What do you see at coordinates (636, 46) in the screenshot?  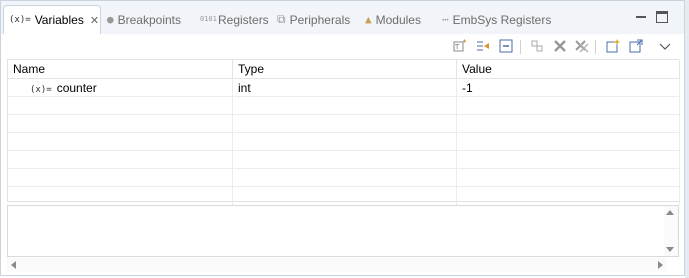 I see `pin-icon` at bounding box center [636, 46].